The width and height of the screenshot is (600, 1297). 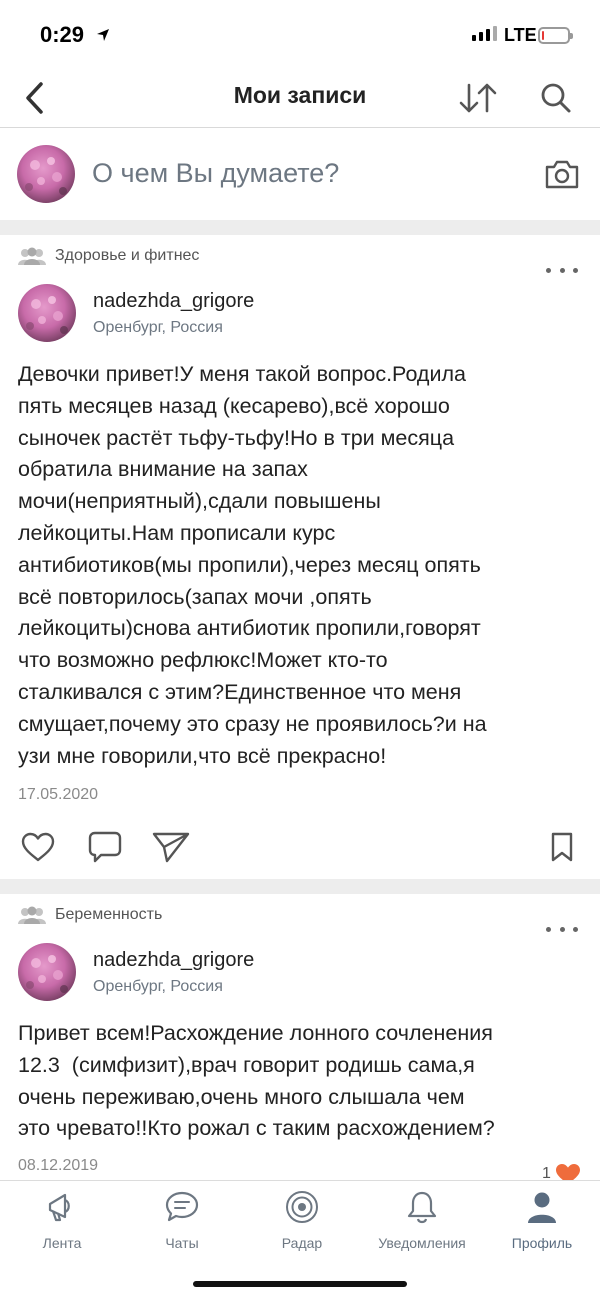 What do you see at coordinates (302, 1243) in the screenshot?
I see `tab-label: Радар` at bounding box center [302, 1243].